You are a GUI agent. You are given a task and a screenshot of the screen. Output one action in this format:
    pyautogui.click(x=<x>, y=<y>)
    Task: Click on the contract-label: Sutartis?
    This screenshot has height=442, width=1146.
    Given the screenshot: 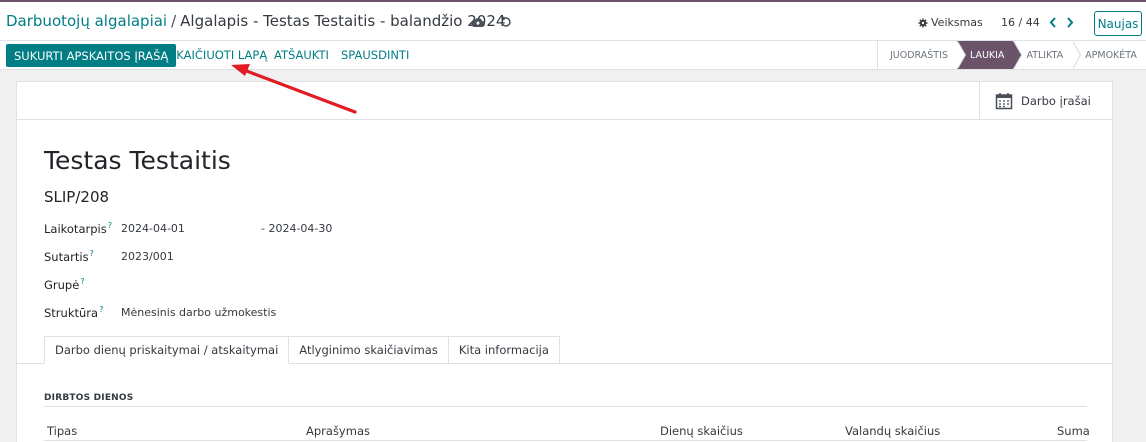 What is the action you would take?
    pyautogui.click(x=69, y=256)
    